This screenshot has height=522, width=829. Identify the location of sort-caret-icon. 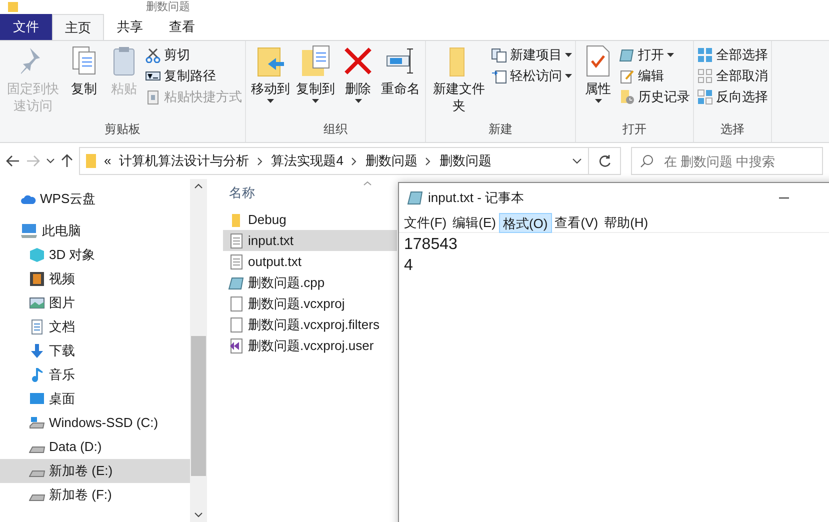
(367, 183).